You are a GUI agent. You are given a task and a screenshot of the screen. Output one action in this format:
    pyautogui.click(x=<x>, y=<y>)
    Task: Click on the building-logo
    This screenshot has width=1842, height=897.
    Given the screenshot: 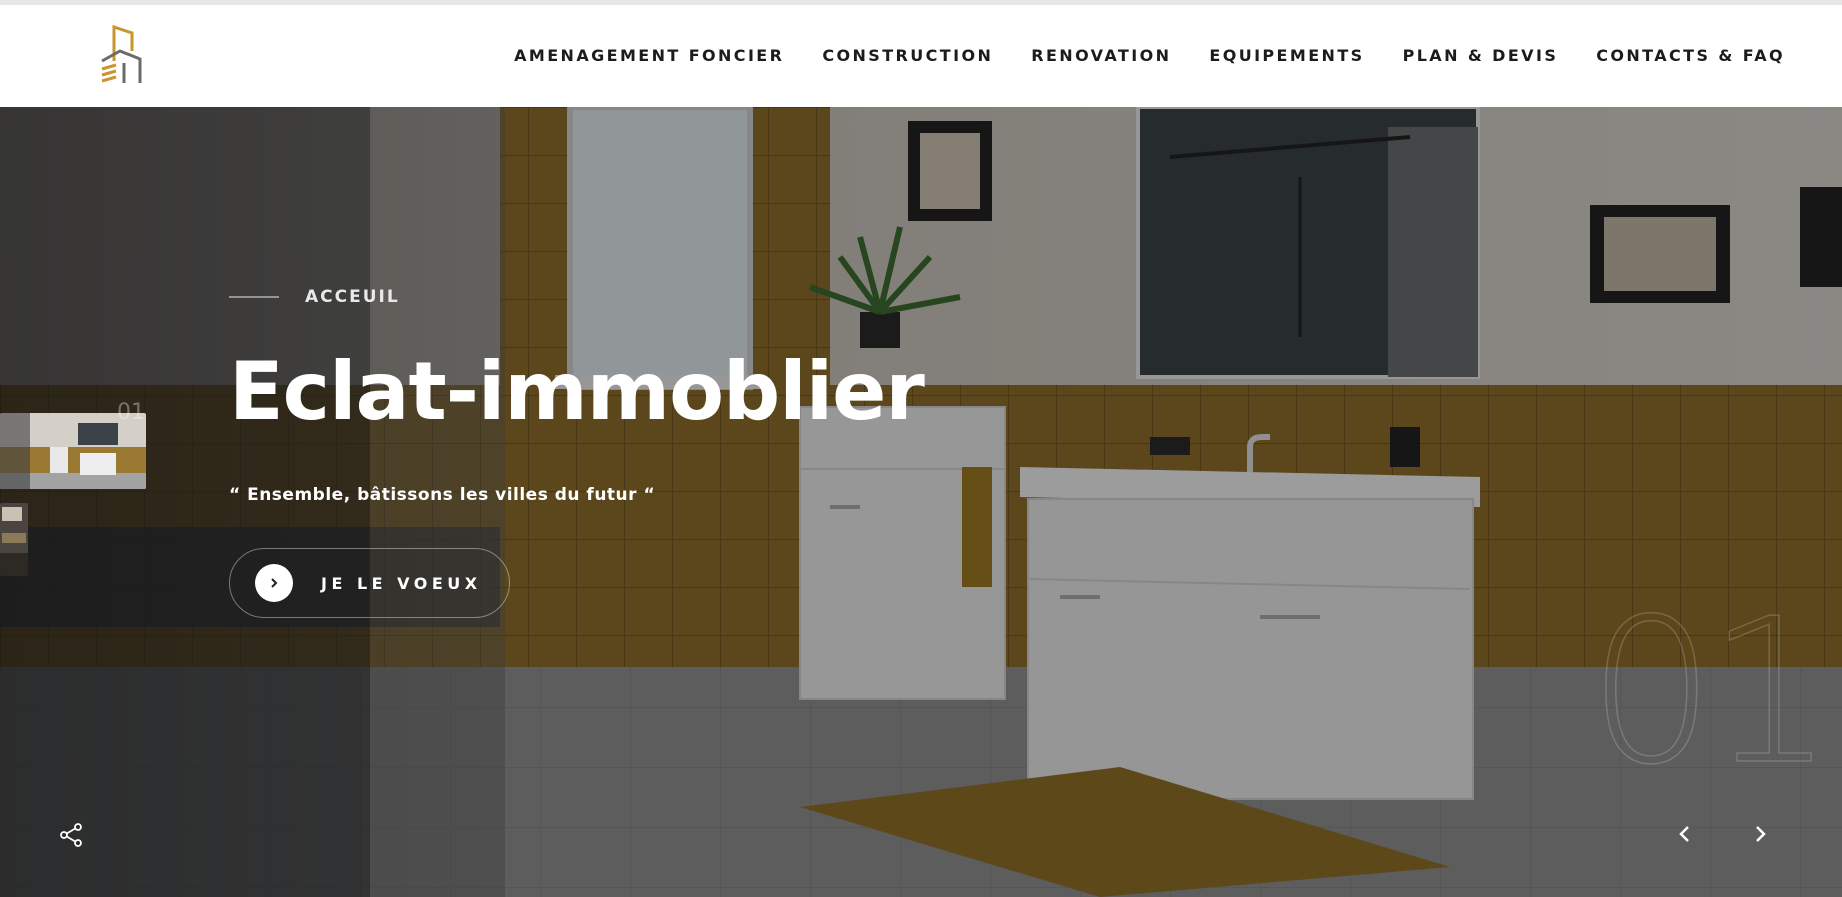 What is the action you would take?
    pyautogui.click(x=122, y=54)
    